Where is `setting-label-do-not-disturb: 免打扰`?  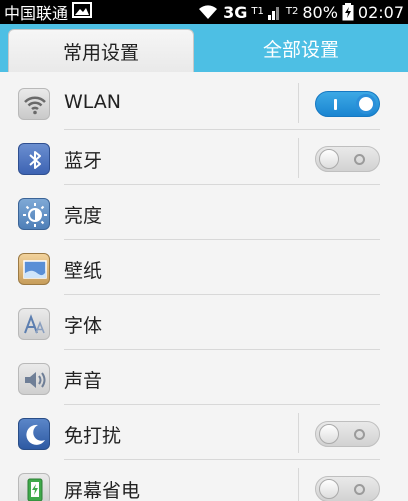 setting-label-do-not-disturb: 免打扰 is located at coordinates (93, 436).